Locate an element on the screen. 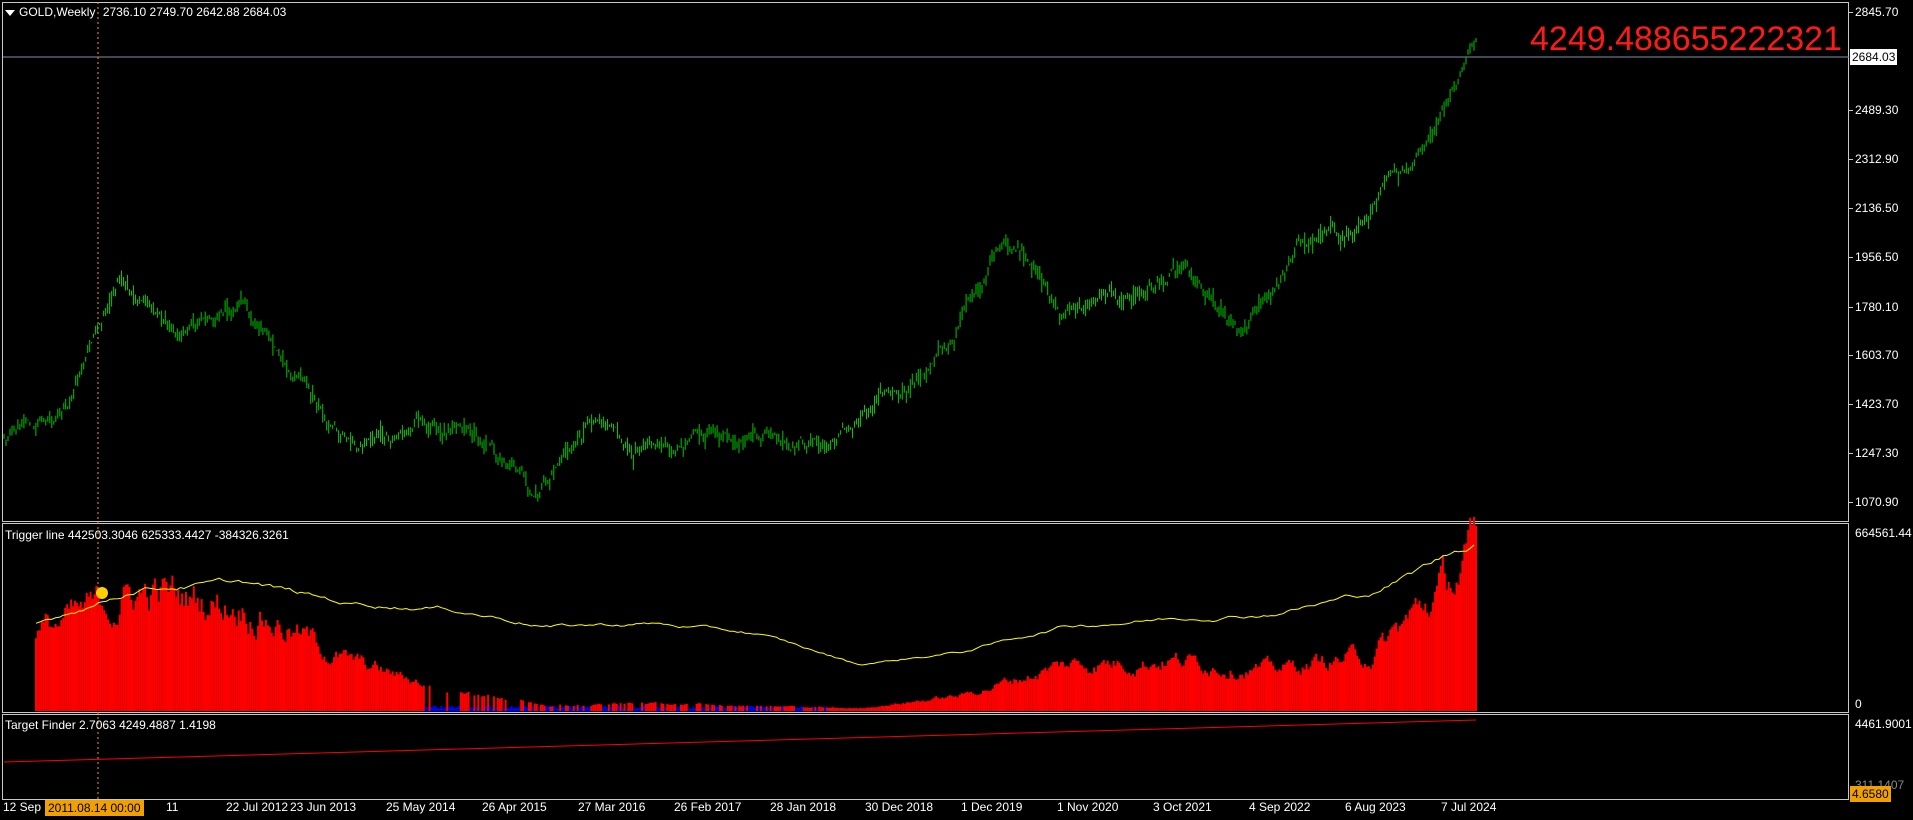 This screenshot has width=1913, height=820. ohlc-values: 2736.10 2749.70 2642.88 2684.03 is located at coordinates (194, 12).